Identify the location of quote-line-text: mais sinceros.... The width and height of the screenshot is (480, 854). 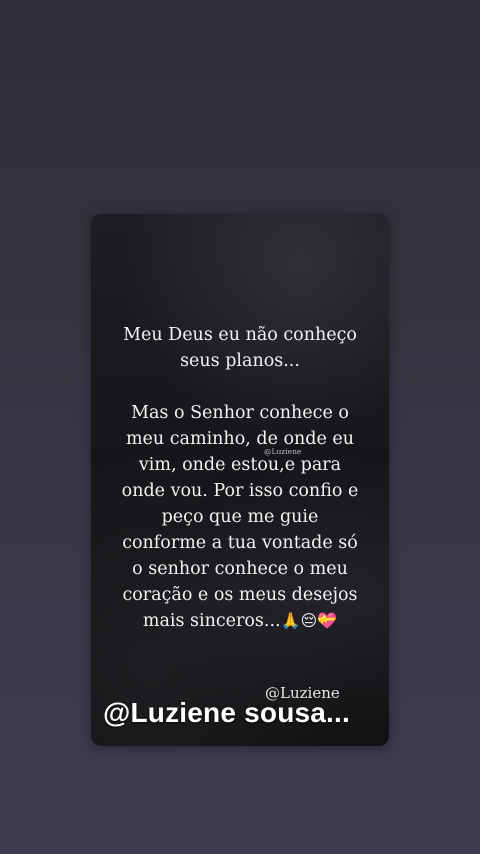
(211, 621).